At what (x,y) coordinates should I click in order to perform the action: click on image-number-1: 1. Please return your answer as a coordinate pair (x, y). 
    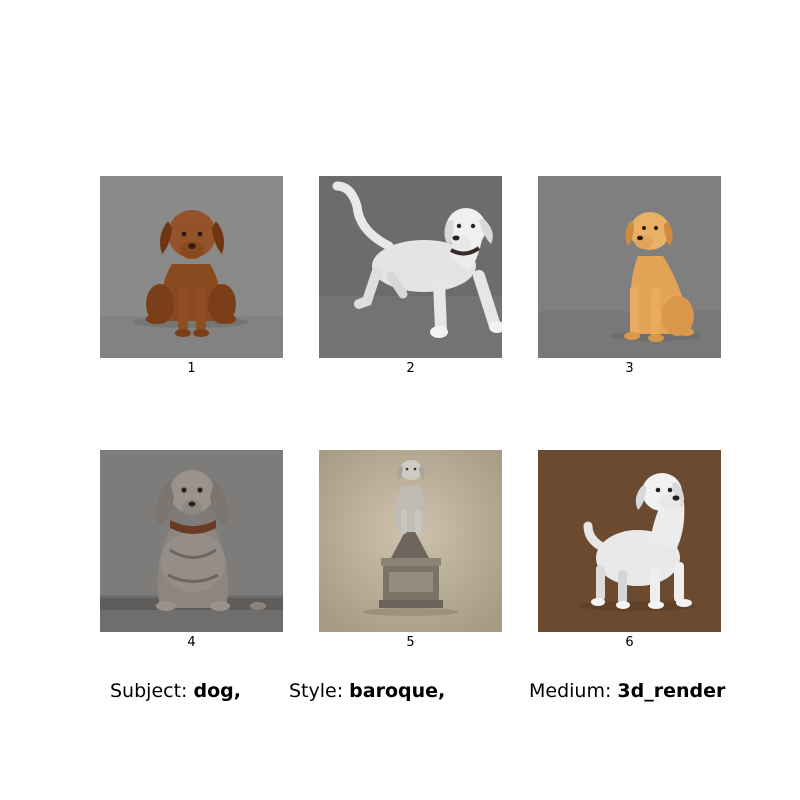
    Looking at the image, I should click on (191, 368).